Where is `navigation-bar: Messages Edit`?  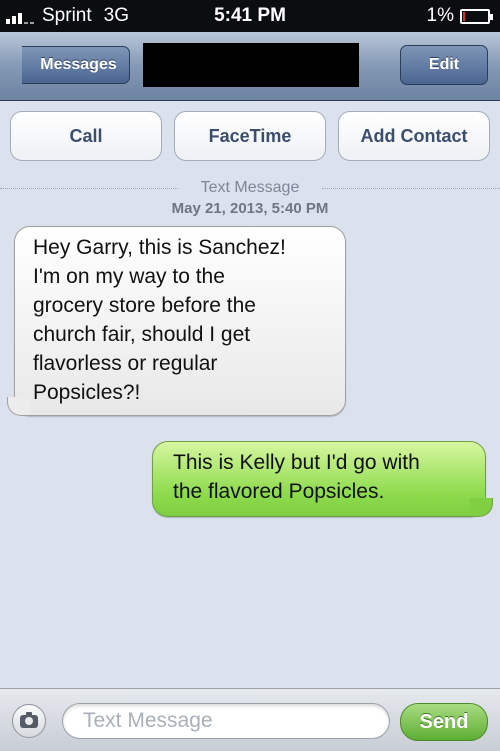 navigation-bar: Messages Edit is located at coordinates (250, 66).